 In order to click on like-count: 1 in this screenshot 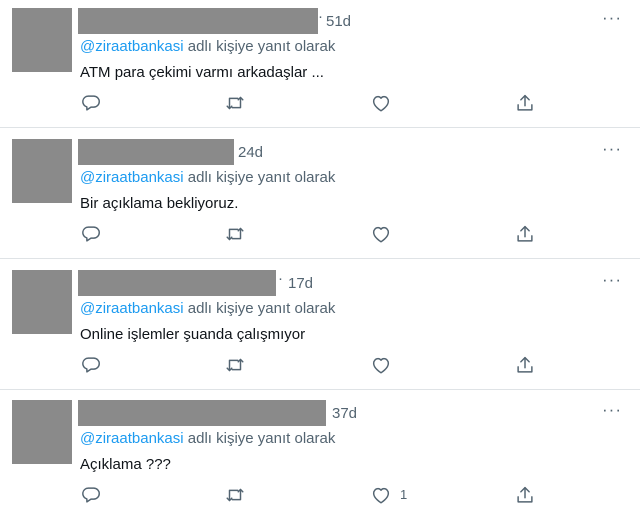, I will do `click(404, 494)`.